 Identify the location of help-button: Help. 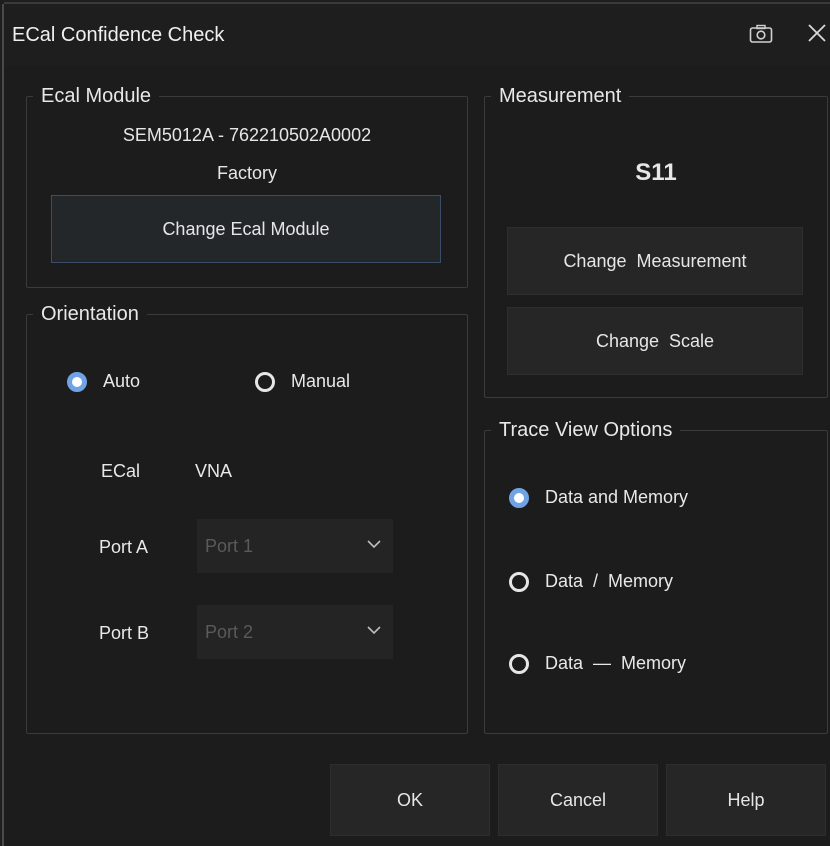
(746, 800).